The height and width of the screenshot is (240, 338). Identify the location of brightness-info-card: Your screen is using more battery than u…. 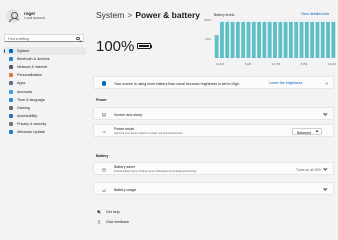
(213, 82).